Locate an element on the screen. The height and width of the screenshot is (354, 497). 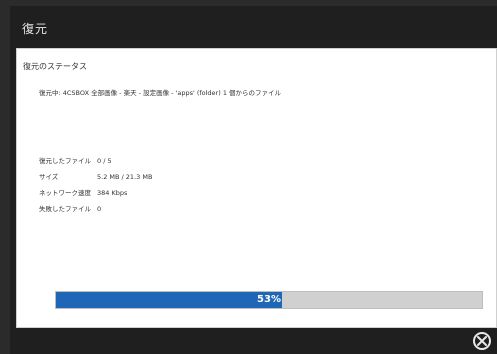
info-label: 失敗したファイル is located at coordinates (65, 209).